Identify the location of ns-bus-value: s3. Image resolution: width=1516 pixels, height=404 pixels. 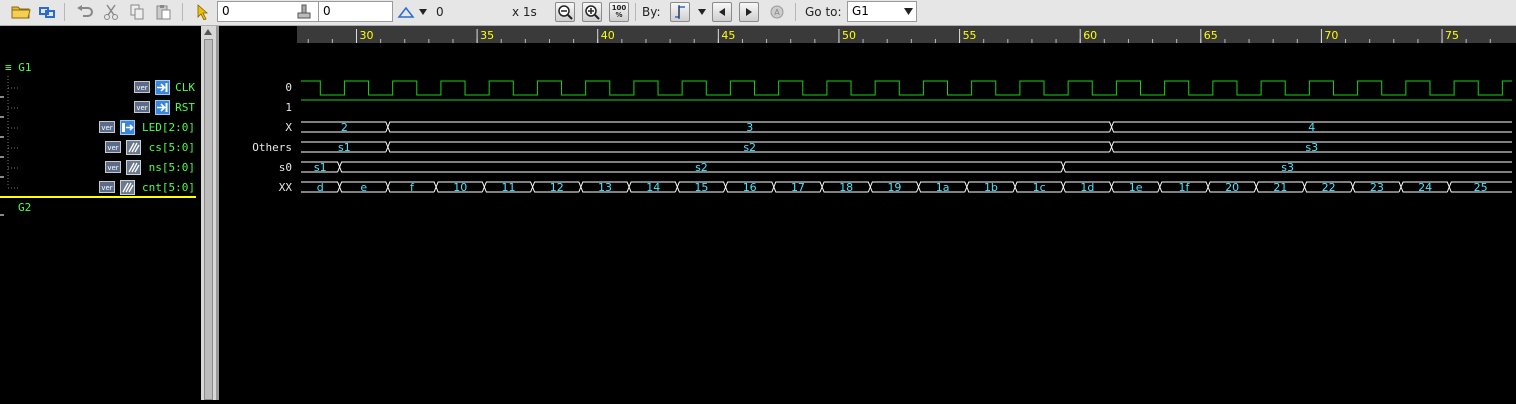
(1287, 167).